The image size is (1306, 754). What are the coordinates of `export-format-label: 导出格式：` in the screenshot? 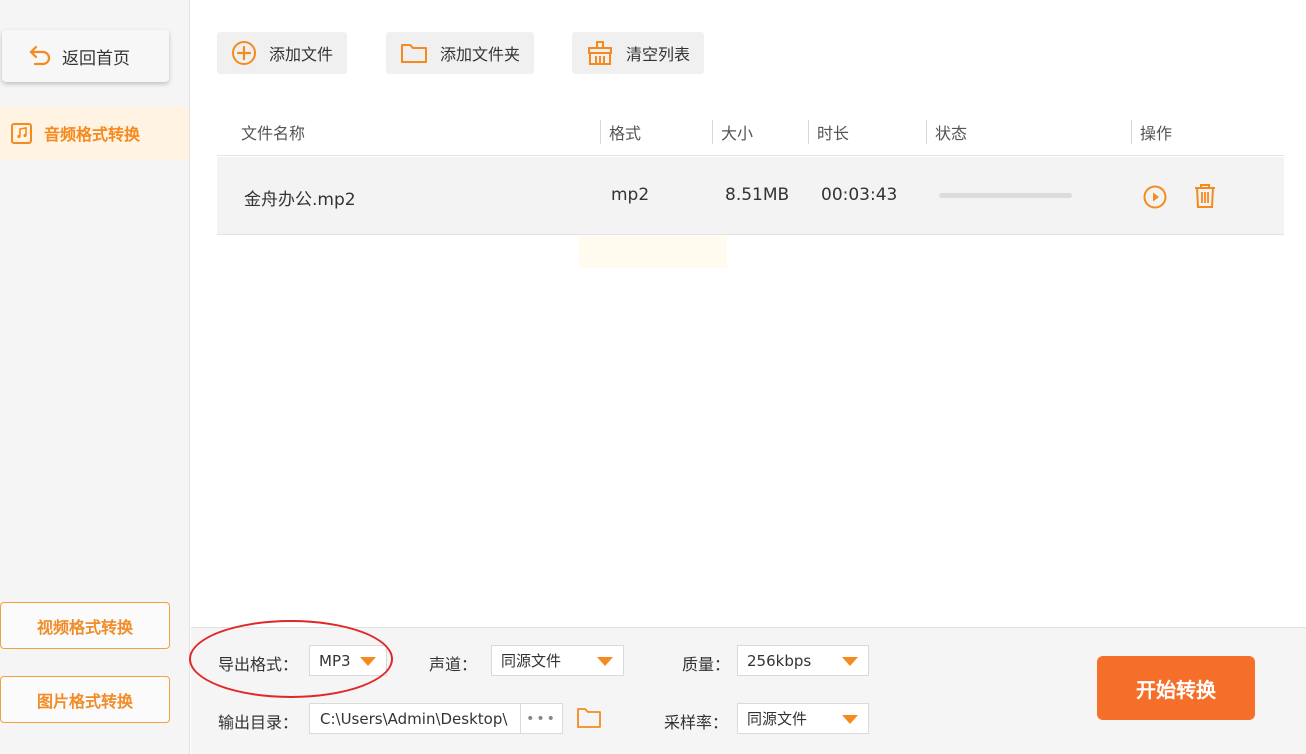 It's located at (258, 664).